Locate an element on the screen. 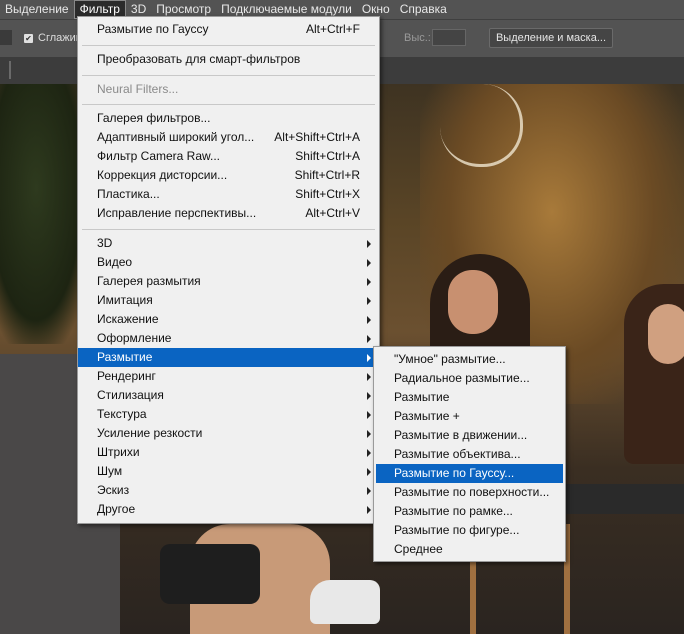  height-field is located at coordinates (449, 37).